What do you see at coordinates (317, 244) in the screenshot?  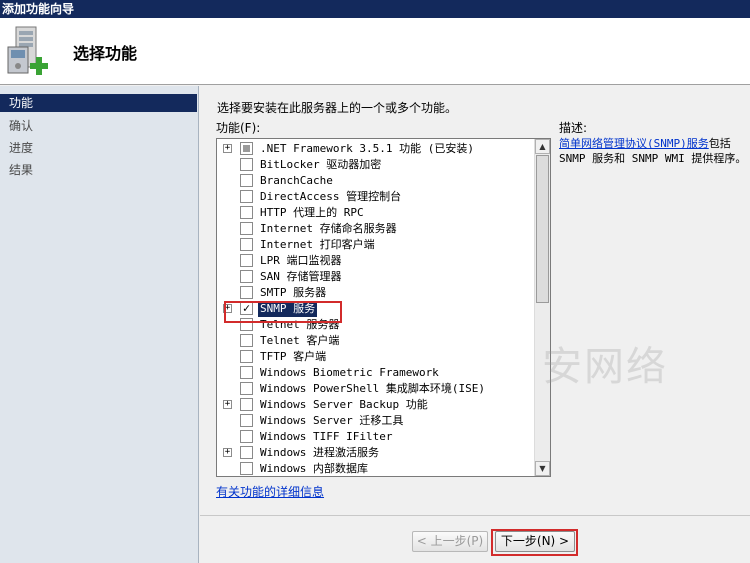 I see `feature-label: Internet 打印客户端` at bounding box center [317, 244].